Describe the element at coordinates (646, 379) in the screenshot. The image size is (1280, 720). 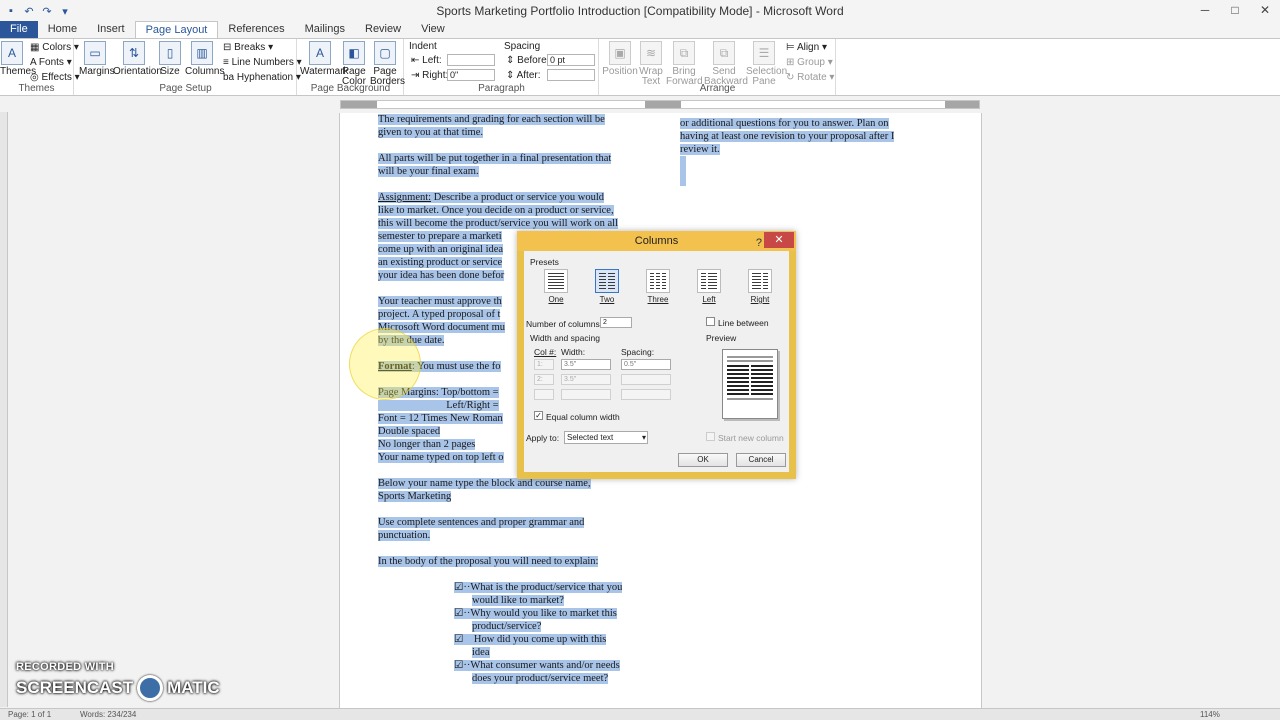
I see `col-2-spacing-input` at that location.